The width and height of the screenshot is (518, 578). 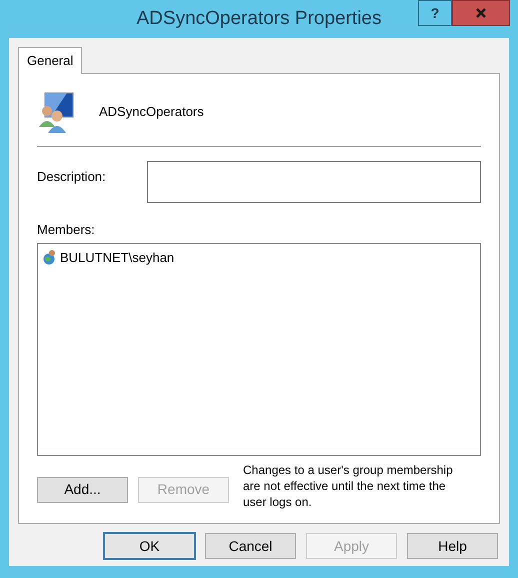 What do you see at coordinates (452, 546) in the screenshot?
I see `dialog-button: Help` at bounding box center [452, 546].